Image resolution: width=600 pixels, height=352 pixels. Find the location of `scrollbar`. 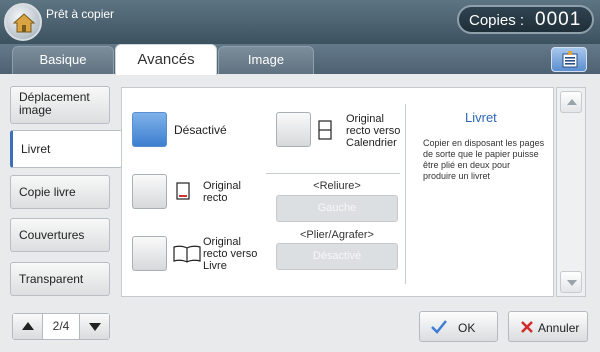

scrollbar is located at coordinates (571, 192).